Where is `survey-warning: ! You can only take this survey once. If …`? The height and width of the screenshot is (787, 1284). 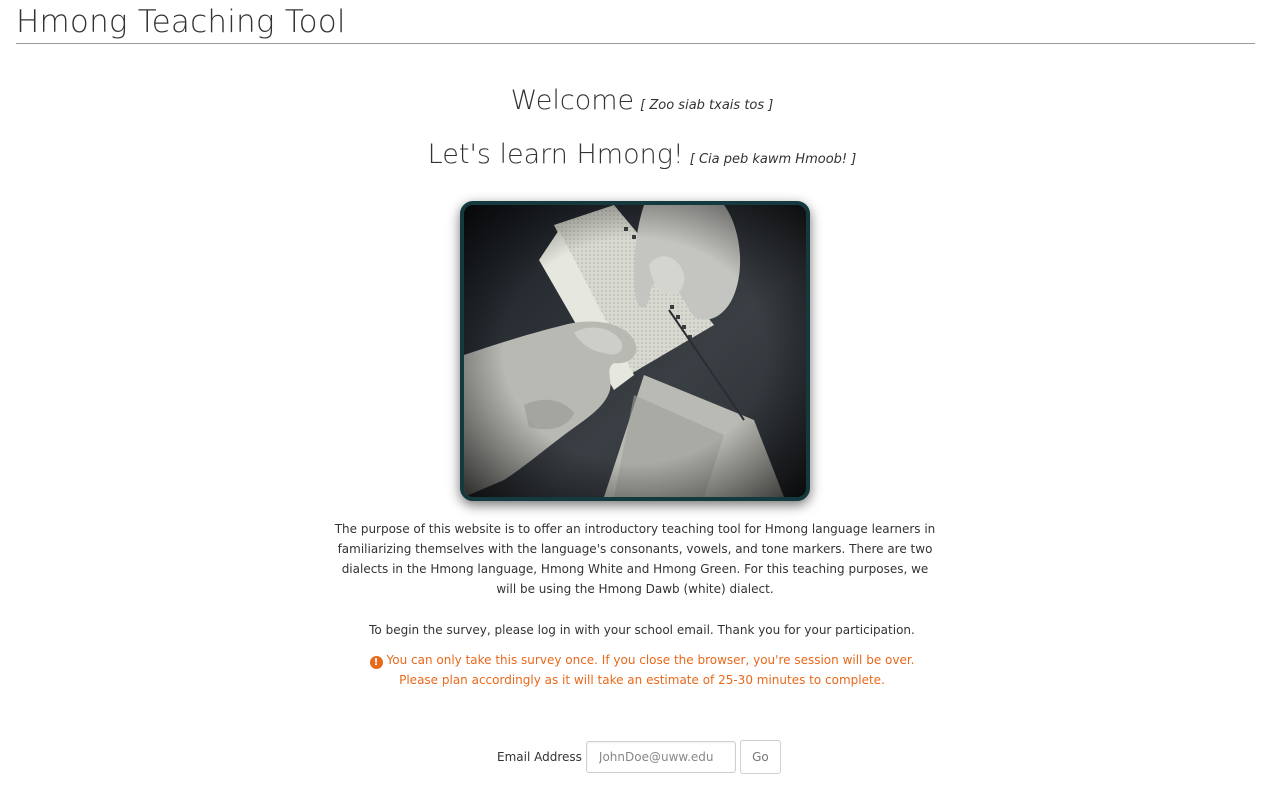 survey-warning: ! You can only take this survey once. If … is located at coordinates (642, 670).